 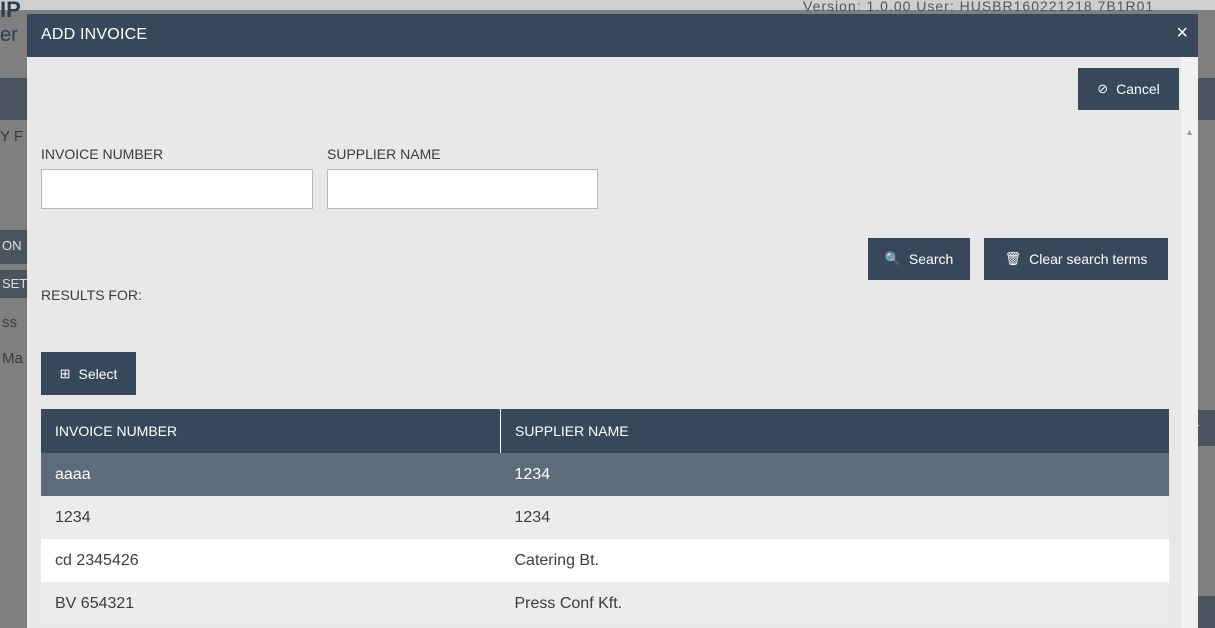 What do you see at coordinates (94, 34) in the screenshot?
I see `modal-title: ADD INVOICE` at bounding box center [94, 34].